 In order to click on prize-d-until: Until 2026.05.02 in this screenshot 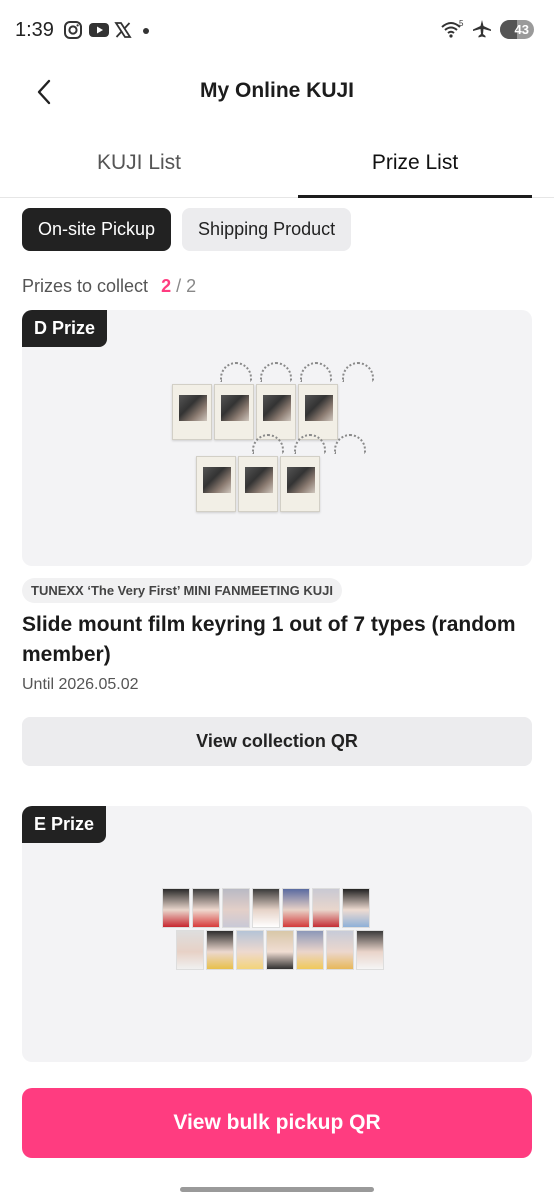, I will do `click(80, 684)`.